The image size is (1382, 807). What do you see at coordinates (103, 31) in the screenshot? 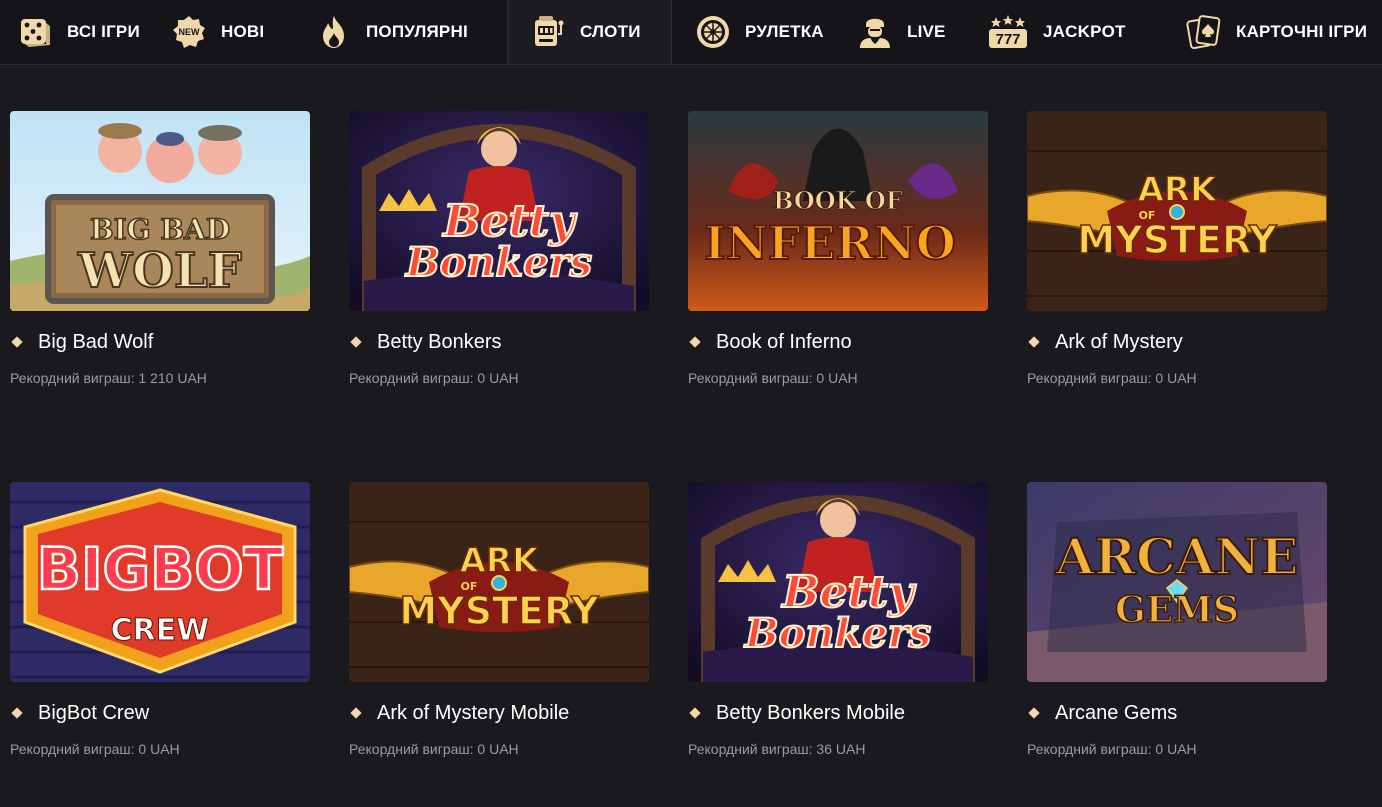
I see `nav-label: ВСІ ІГРИ` at bounding box center [103, 31].